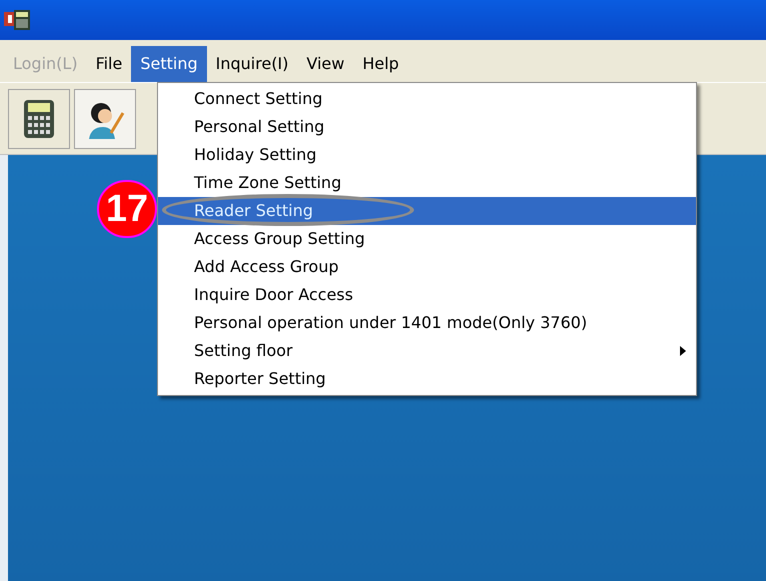 The width and height of the screenshot is (766, 581). What do you see at coordinates (427, 183) in the screenshot?
I see `menu-option: Time Zone Setting` at bounding box center [427, 183].